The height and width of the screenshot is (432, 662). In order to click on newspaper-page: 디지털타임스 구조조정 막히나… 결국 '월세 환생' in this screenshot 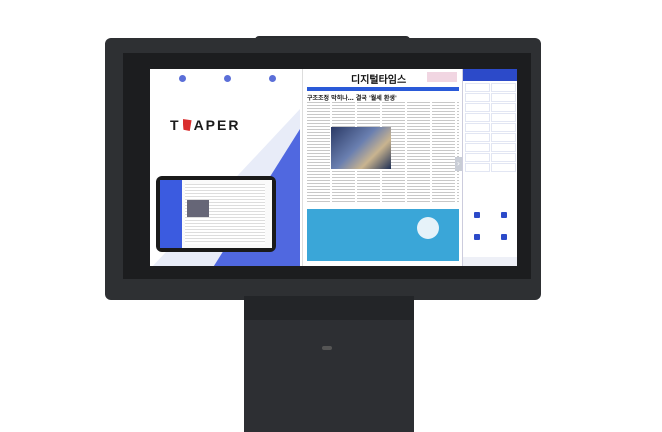, I will do `click(382, 167)`.